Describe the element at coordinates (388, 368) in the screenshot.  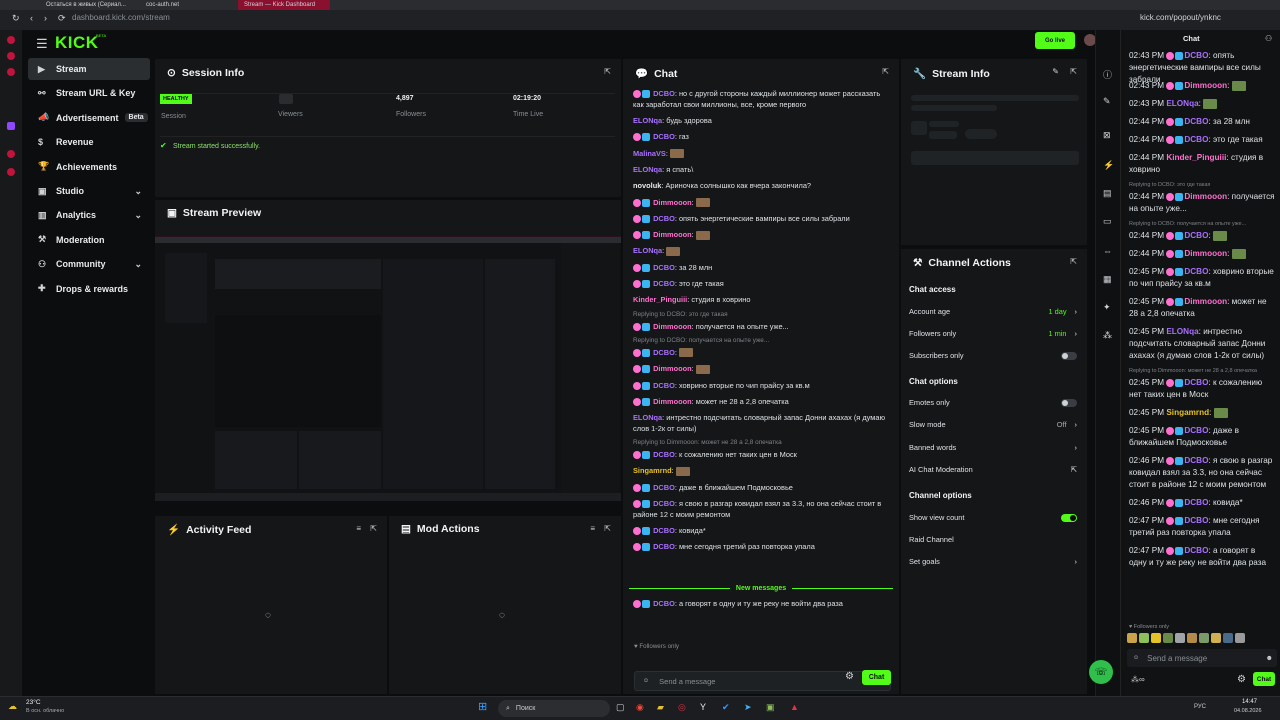
I see `preview-video` at that location.